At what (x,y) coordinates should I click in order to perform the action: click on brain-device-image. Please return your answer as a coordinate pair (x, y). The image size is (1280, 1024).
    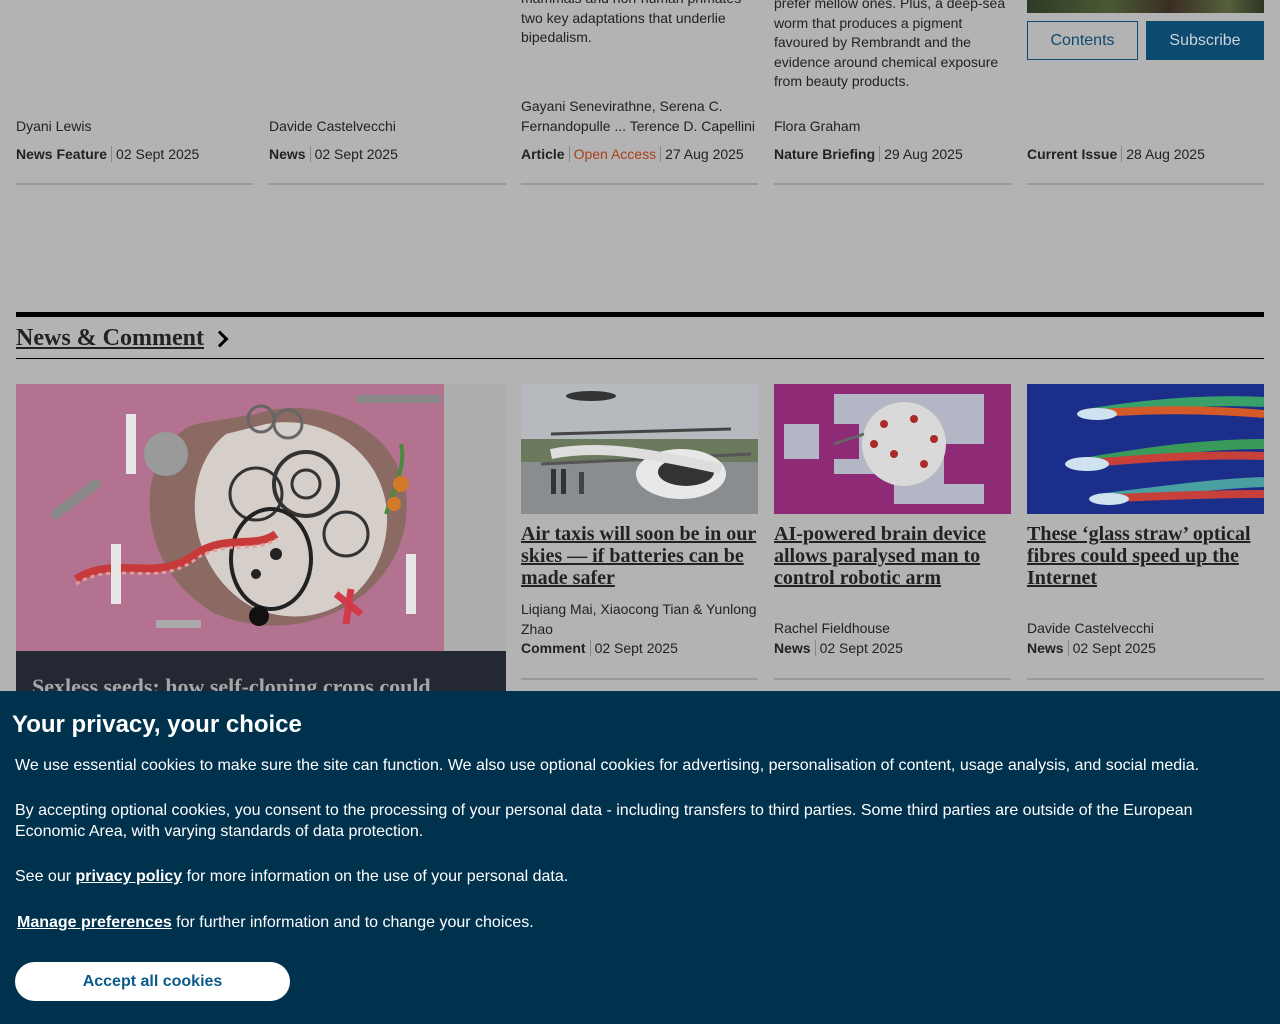
    Looking at the image, I should click on (892, 449).